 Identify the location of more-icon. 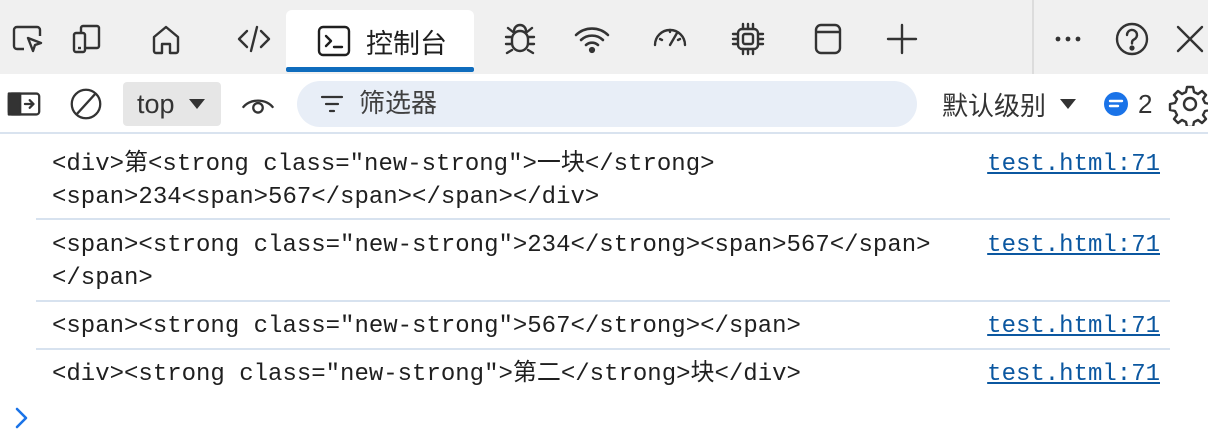
(1068, 39).